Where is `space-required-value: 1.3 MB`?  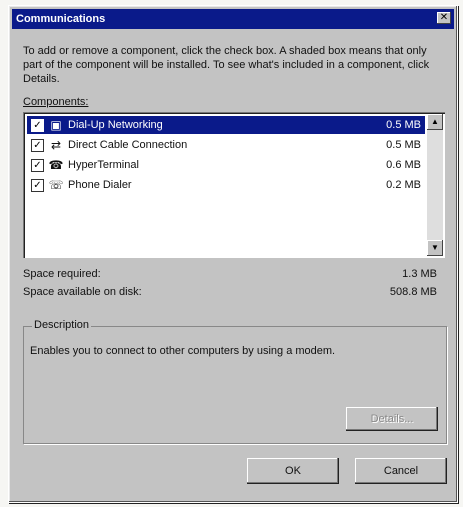 space-required-value: 1.3 MB is located at coordinates (419, 274).